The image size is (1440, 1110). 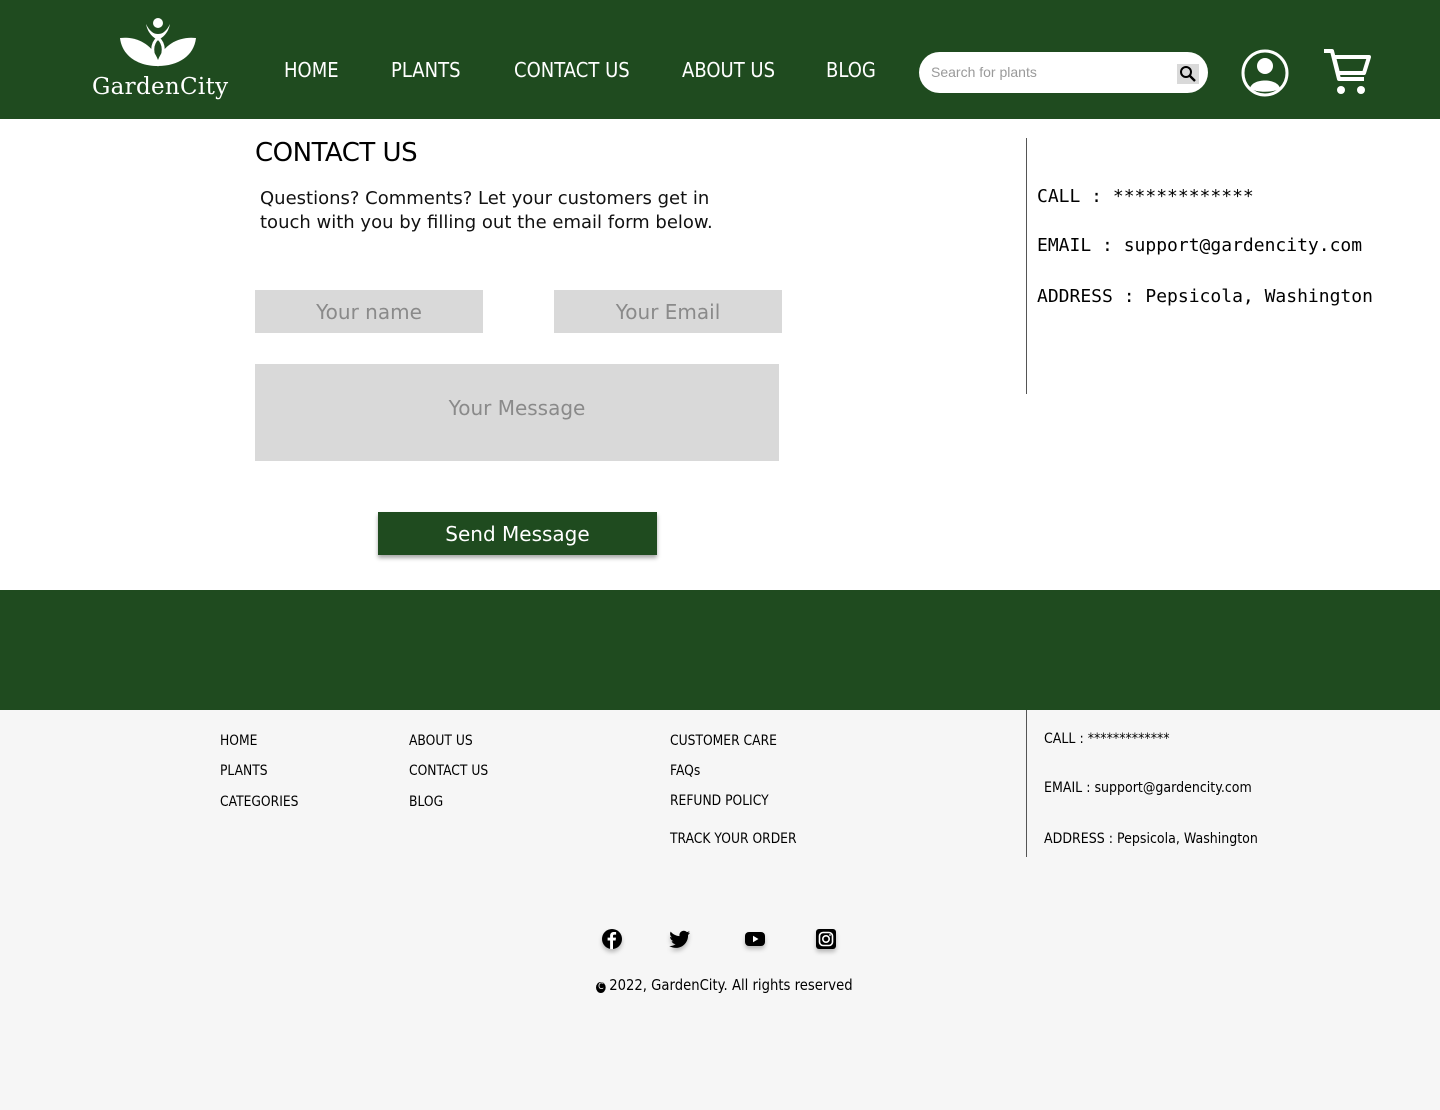 What do you see at coordinates (426, 802) in the screenshot?
I see `footer-link-blog: BLOG` at bounding box center [426, 802].